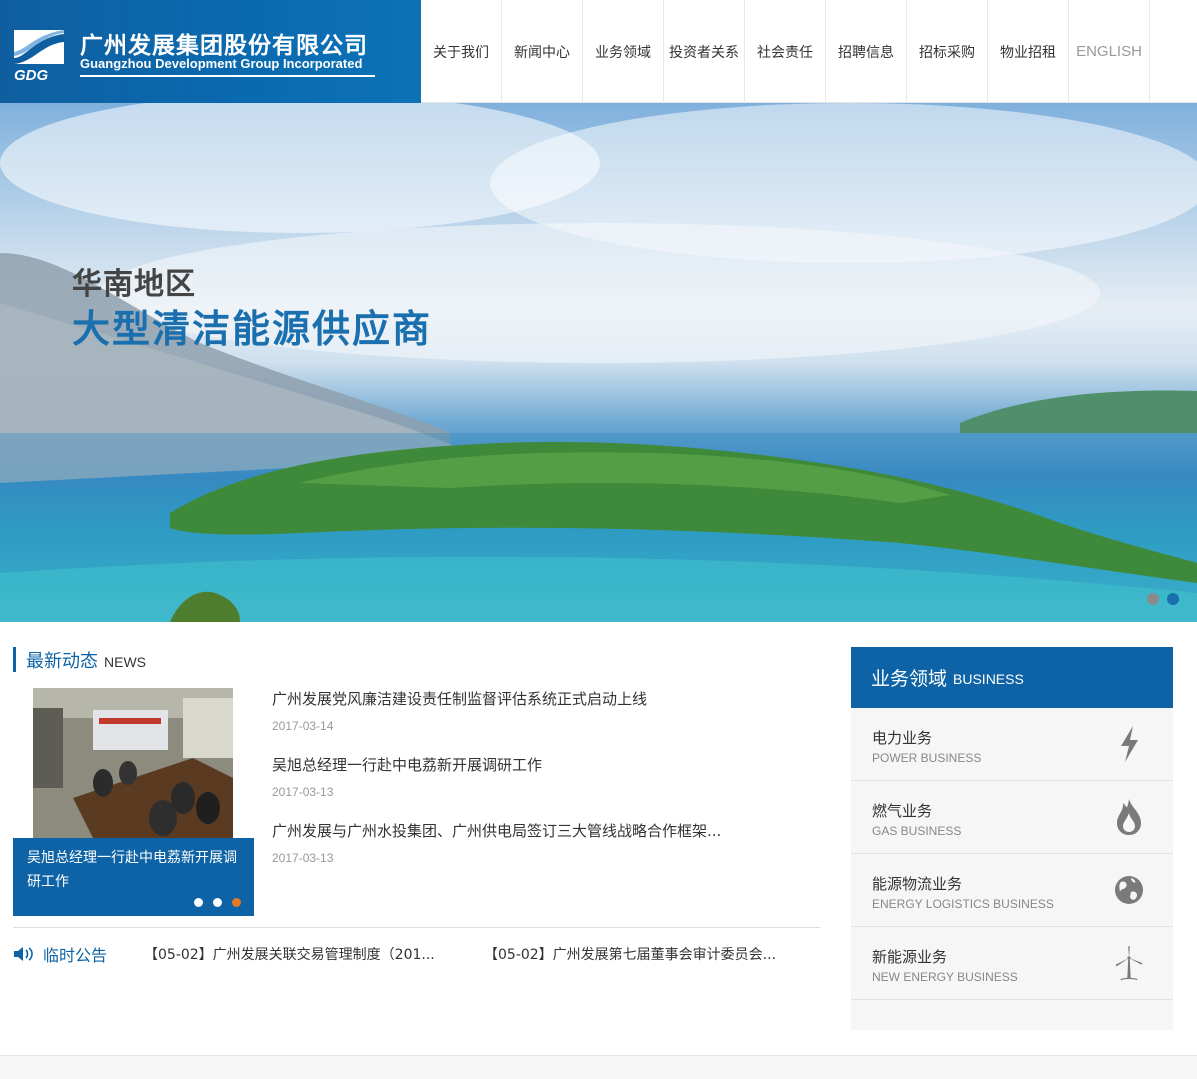  I want to click on banner-headline-top: 华南地区, so click(134, 284).